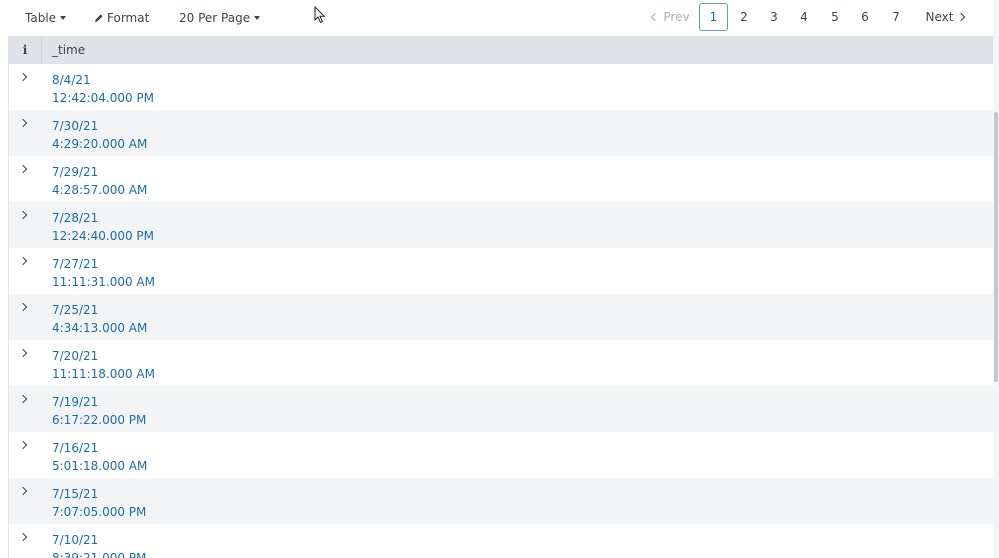 The image size is (999, 558). I want to click on time-cell-time: 4:34:13.000 AM, so click(100, 328).